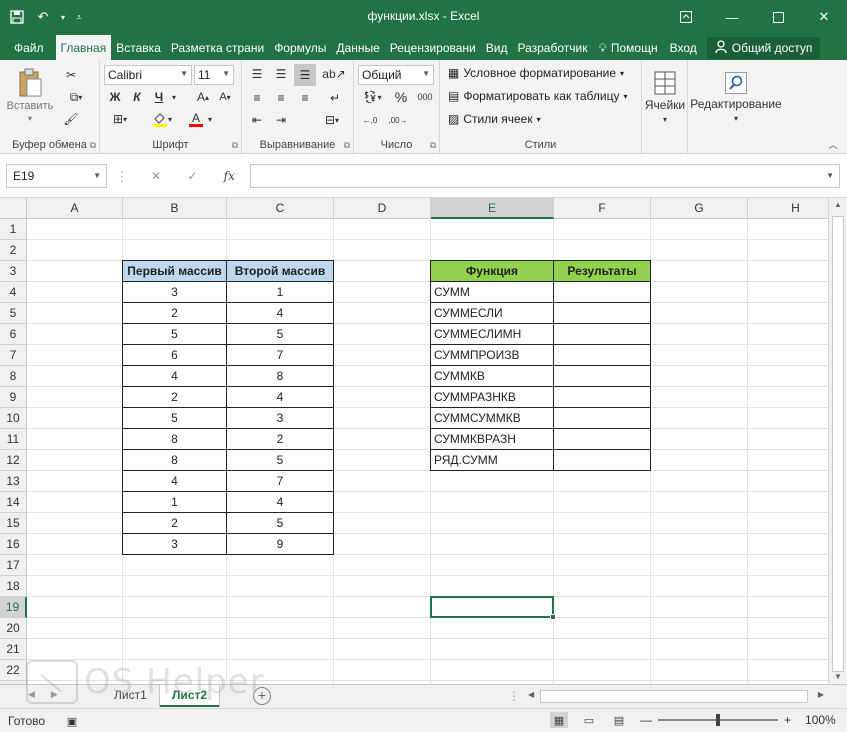 This screenshot has width=847, height=732. What do you see at coordinates (686, 17) in the screenshot?
I see `ribbon-display-options-icon` at bounding box center [686, 17].